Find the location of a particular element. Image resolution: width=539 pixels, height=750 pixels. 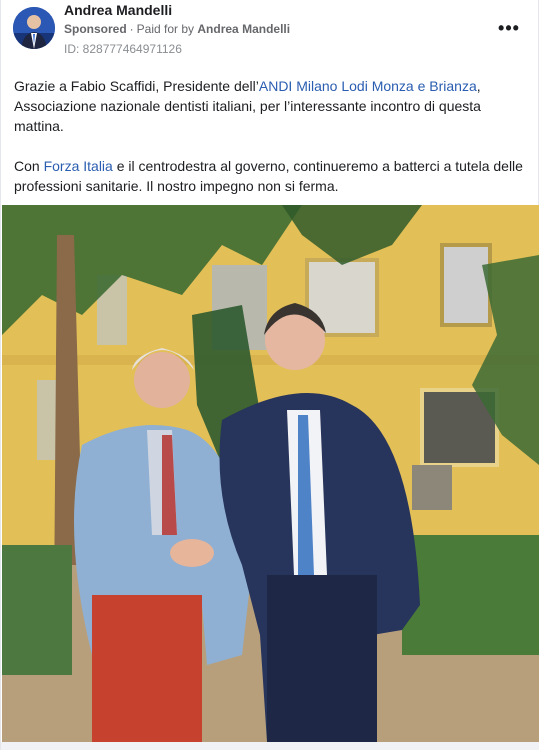

avatar is located at coordinates (34, 28).